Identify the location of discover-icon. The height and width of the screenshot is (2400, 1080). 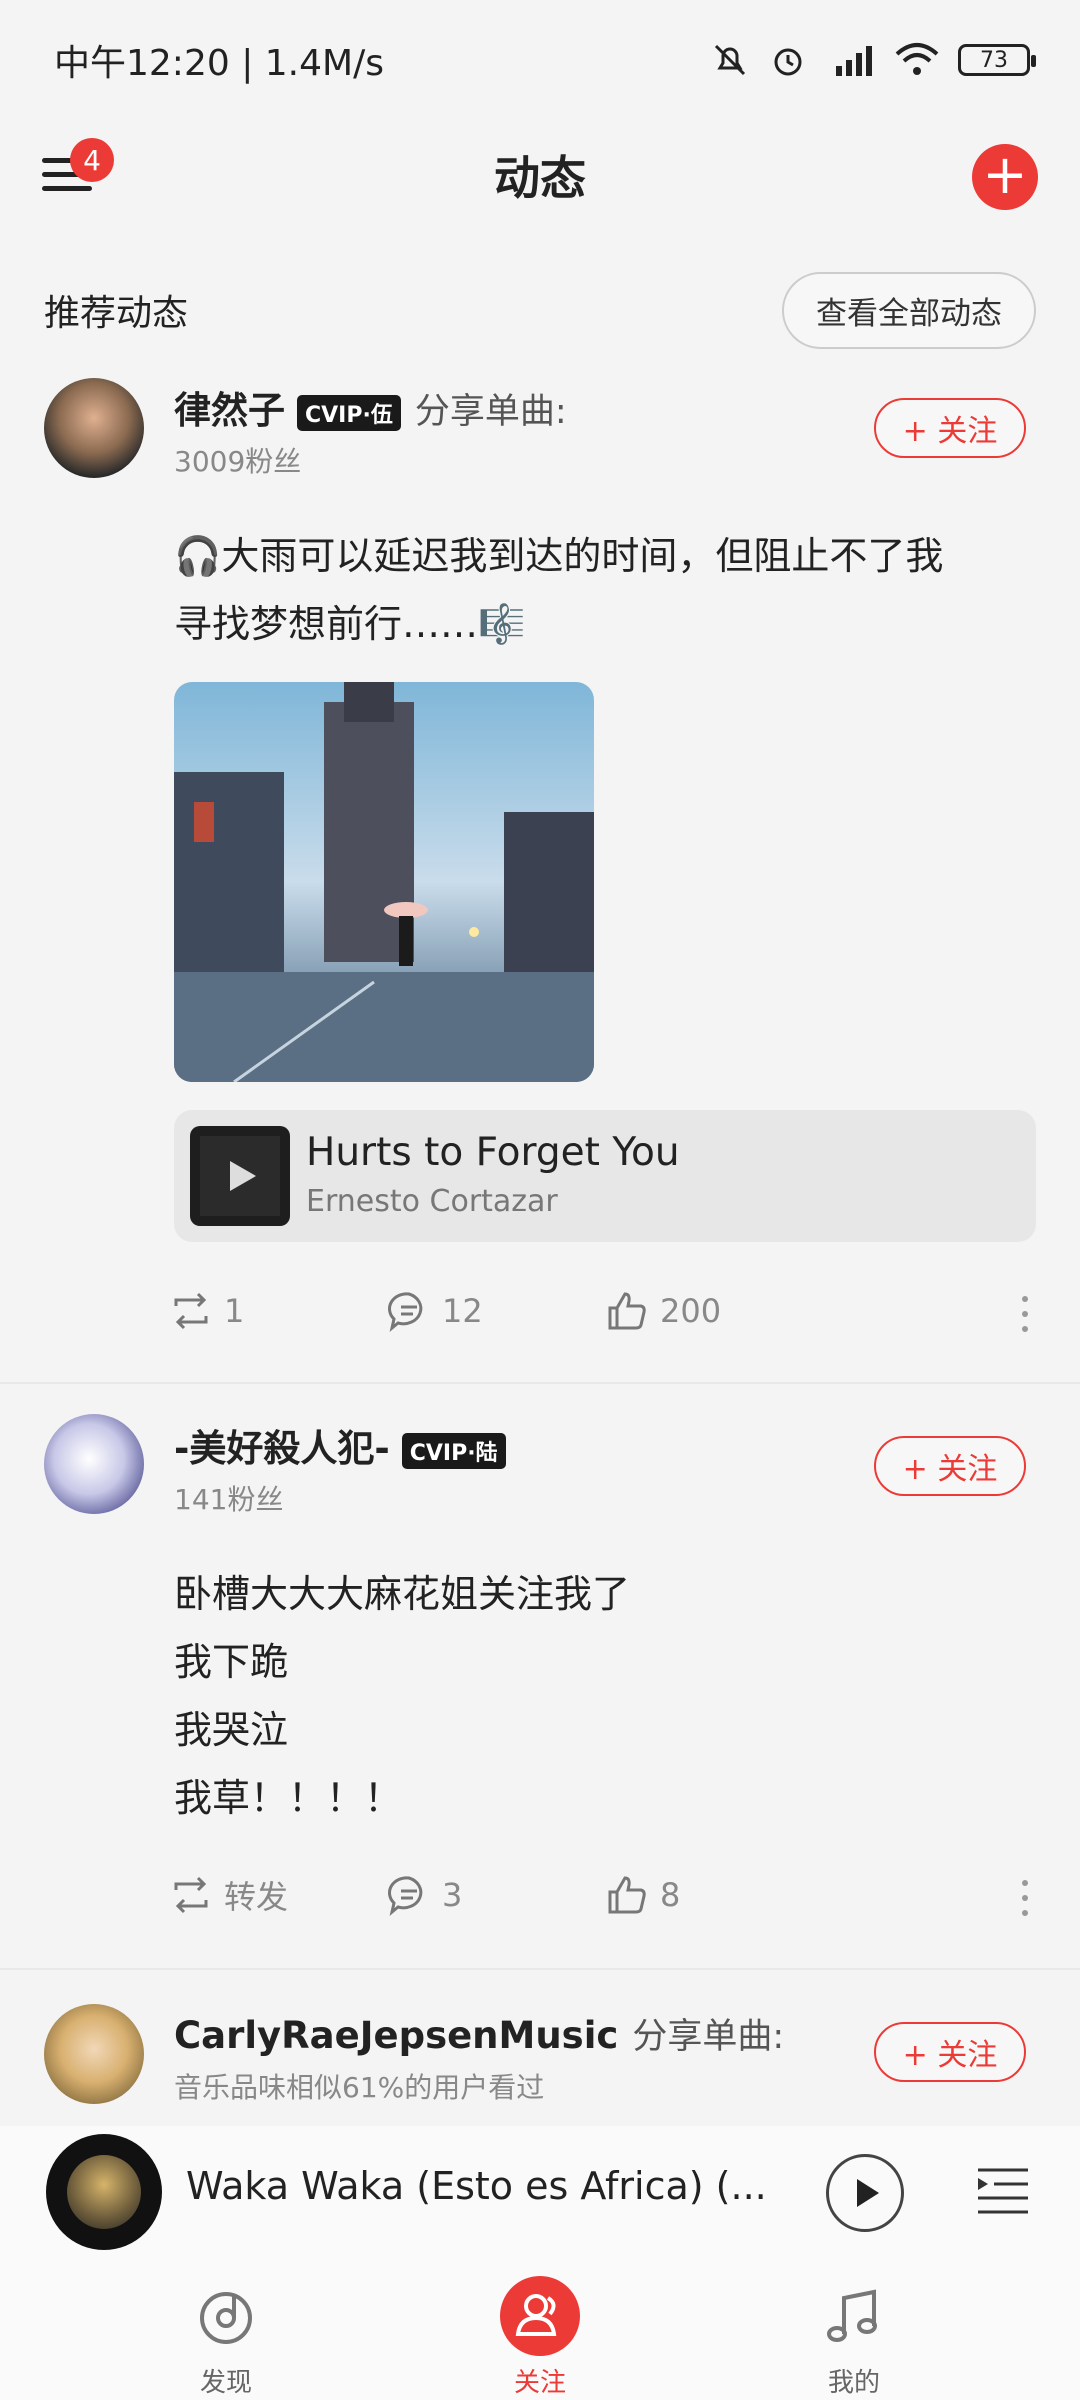
(226, 2316).